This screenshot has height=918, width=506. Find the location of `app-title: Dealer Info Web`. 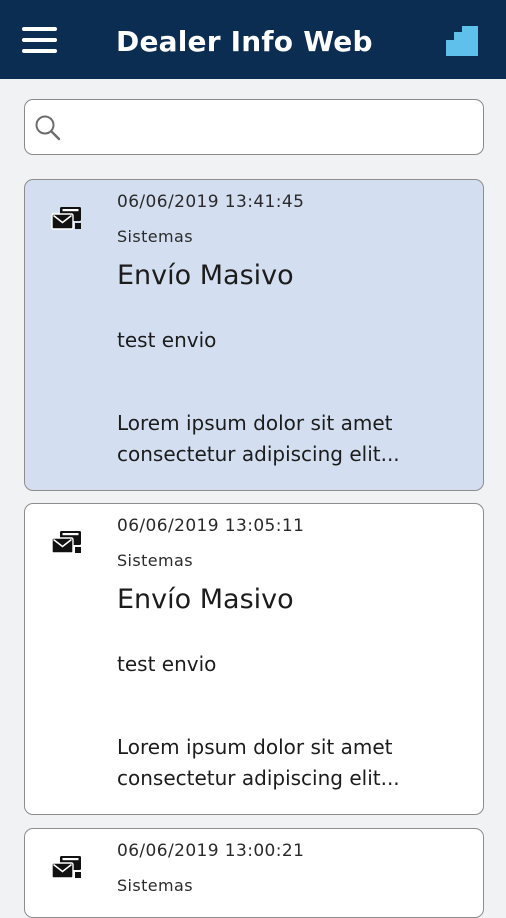

app-title: Dealer Info Web is located at coordinates (244, 41).